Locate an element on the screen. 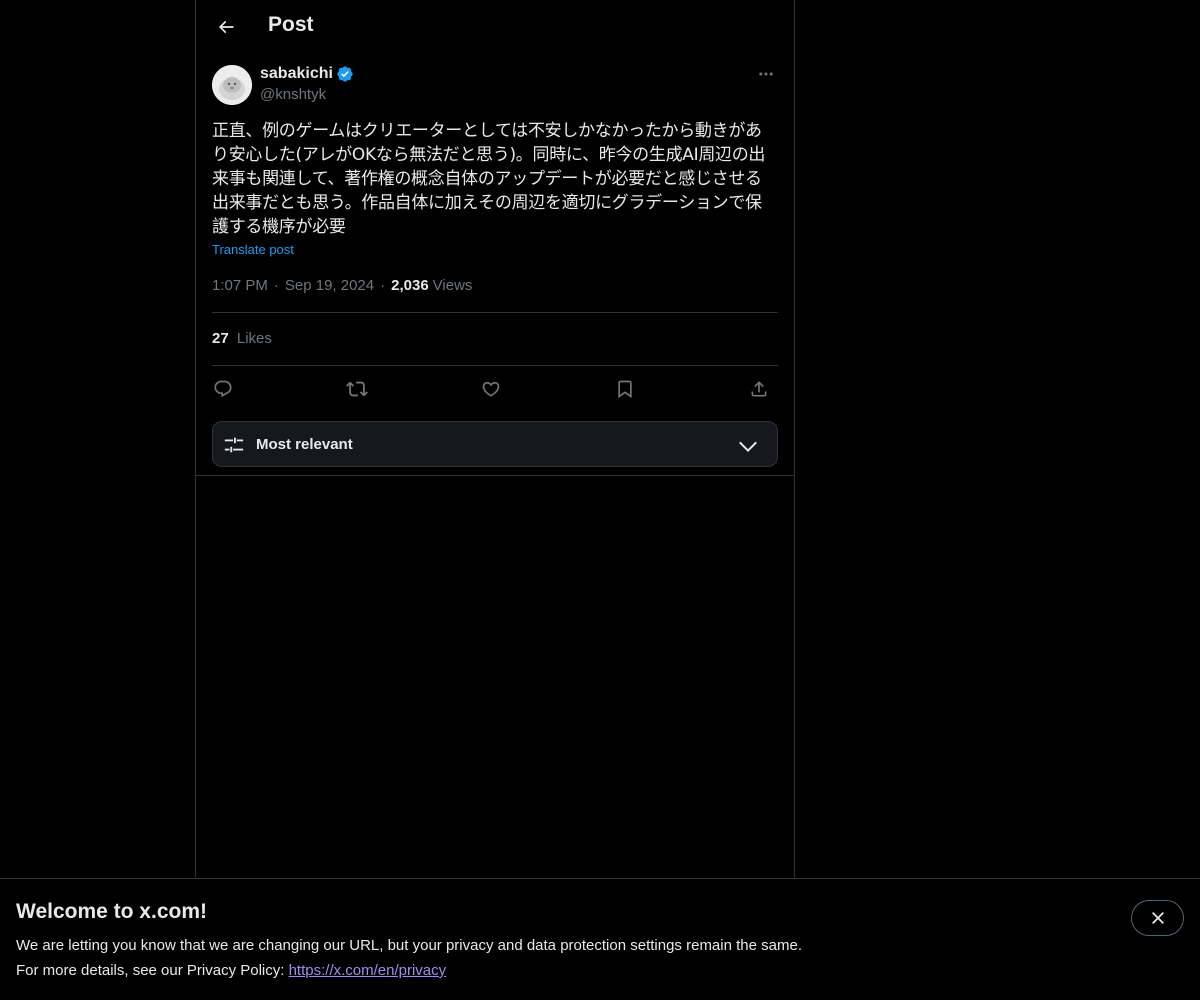 The width and height of the screenshot is (1200, 1000). more-dots-icon is located at coordinates (766, 74).